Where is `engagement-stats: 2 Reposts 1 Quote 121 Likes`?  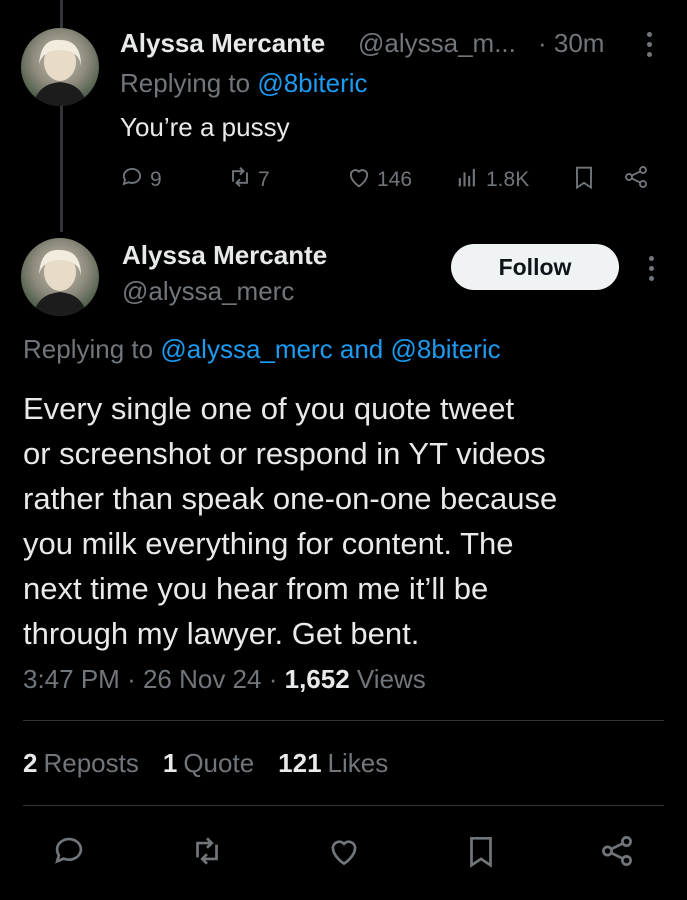 engagement-stats: 2 Reposts 1 Quote 121 Likes is located at coordinates (205, 763).